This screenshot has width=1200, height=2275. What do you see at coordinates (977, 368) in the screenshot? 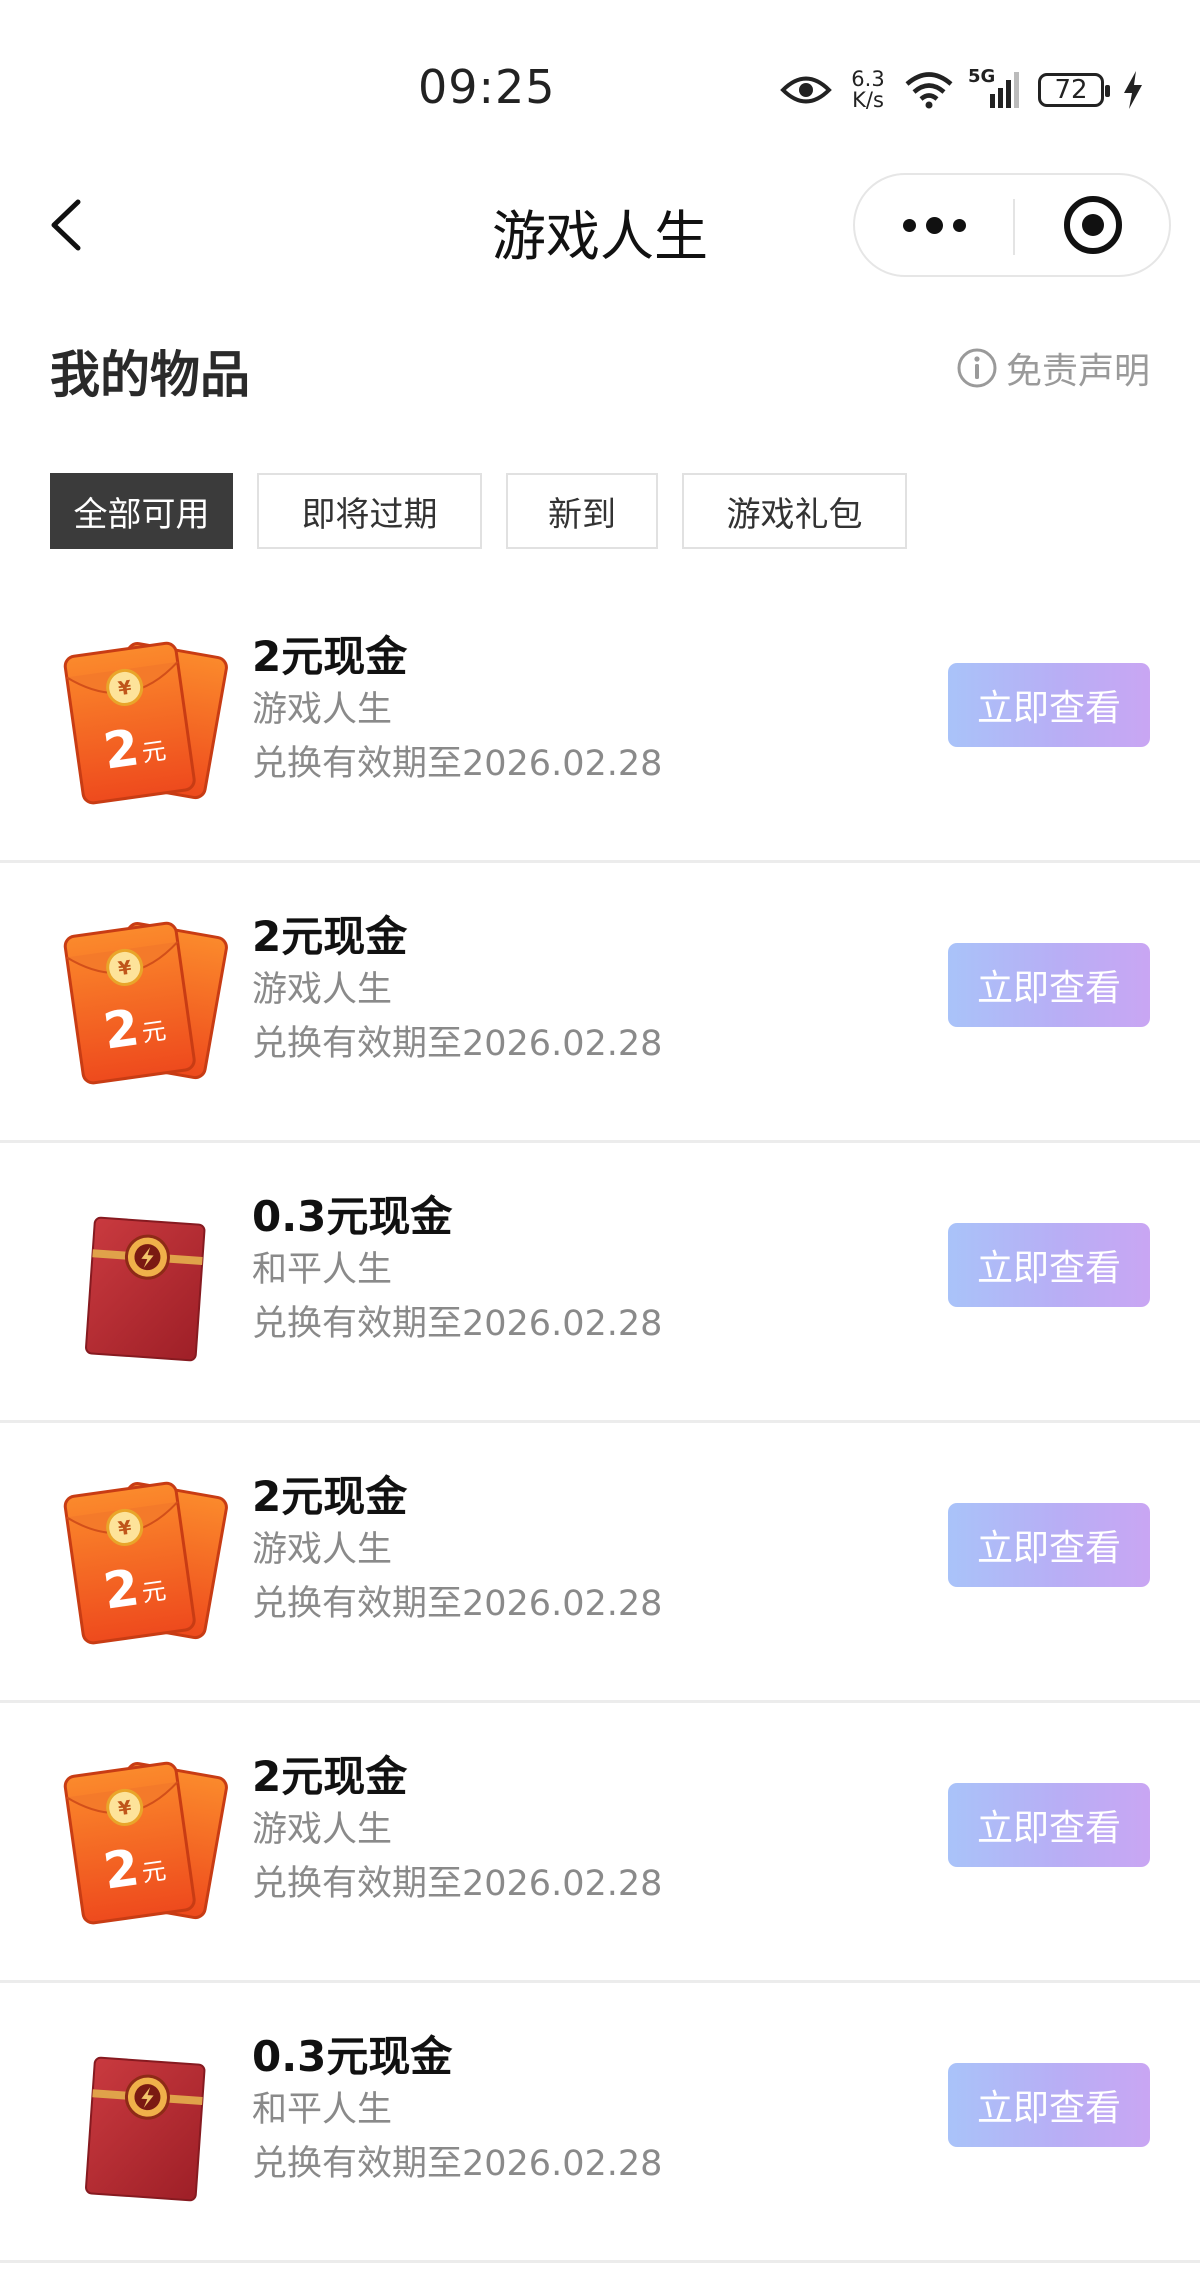
I see `info-icon` at bounding box center [977, 368].